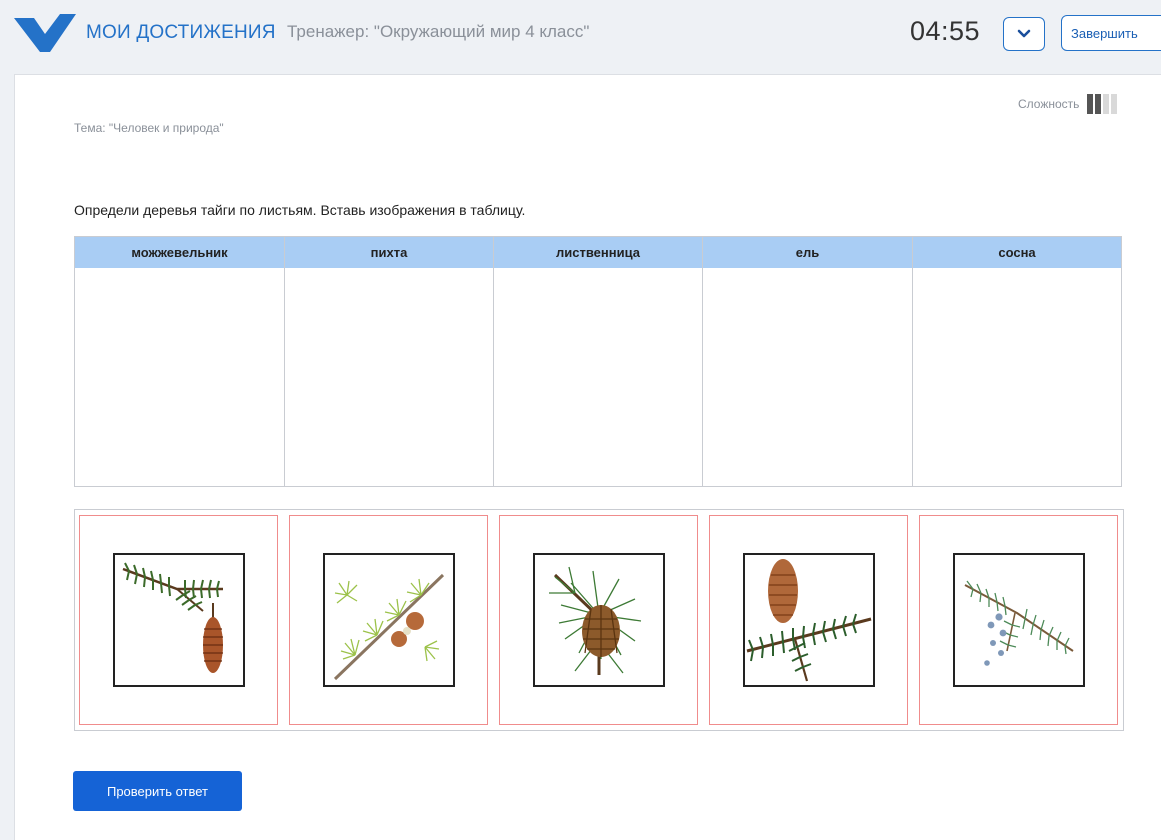 The width and height of the screenshot is (1161, 840). What do you see at coordinates (388, 627) in the screenshot?
I see `larch-branch-icon` at bounding box center [388, 627].